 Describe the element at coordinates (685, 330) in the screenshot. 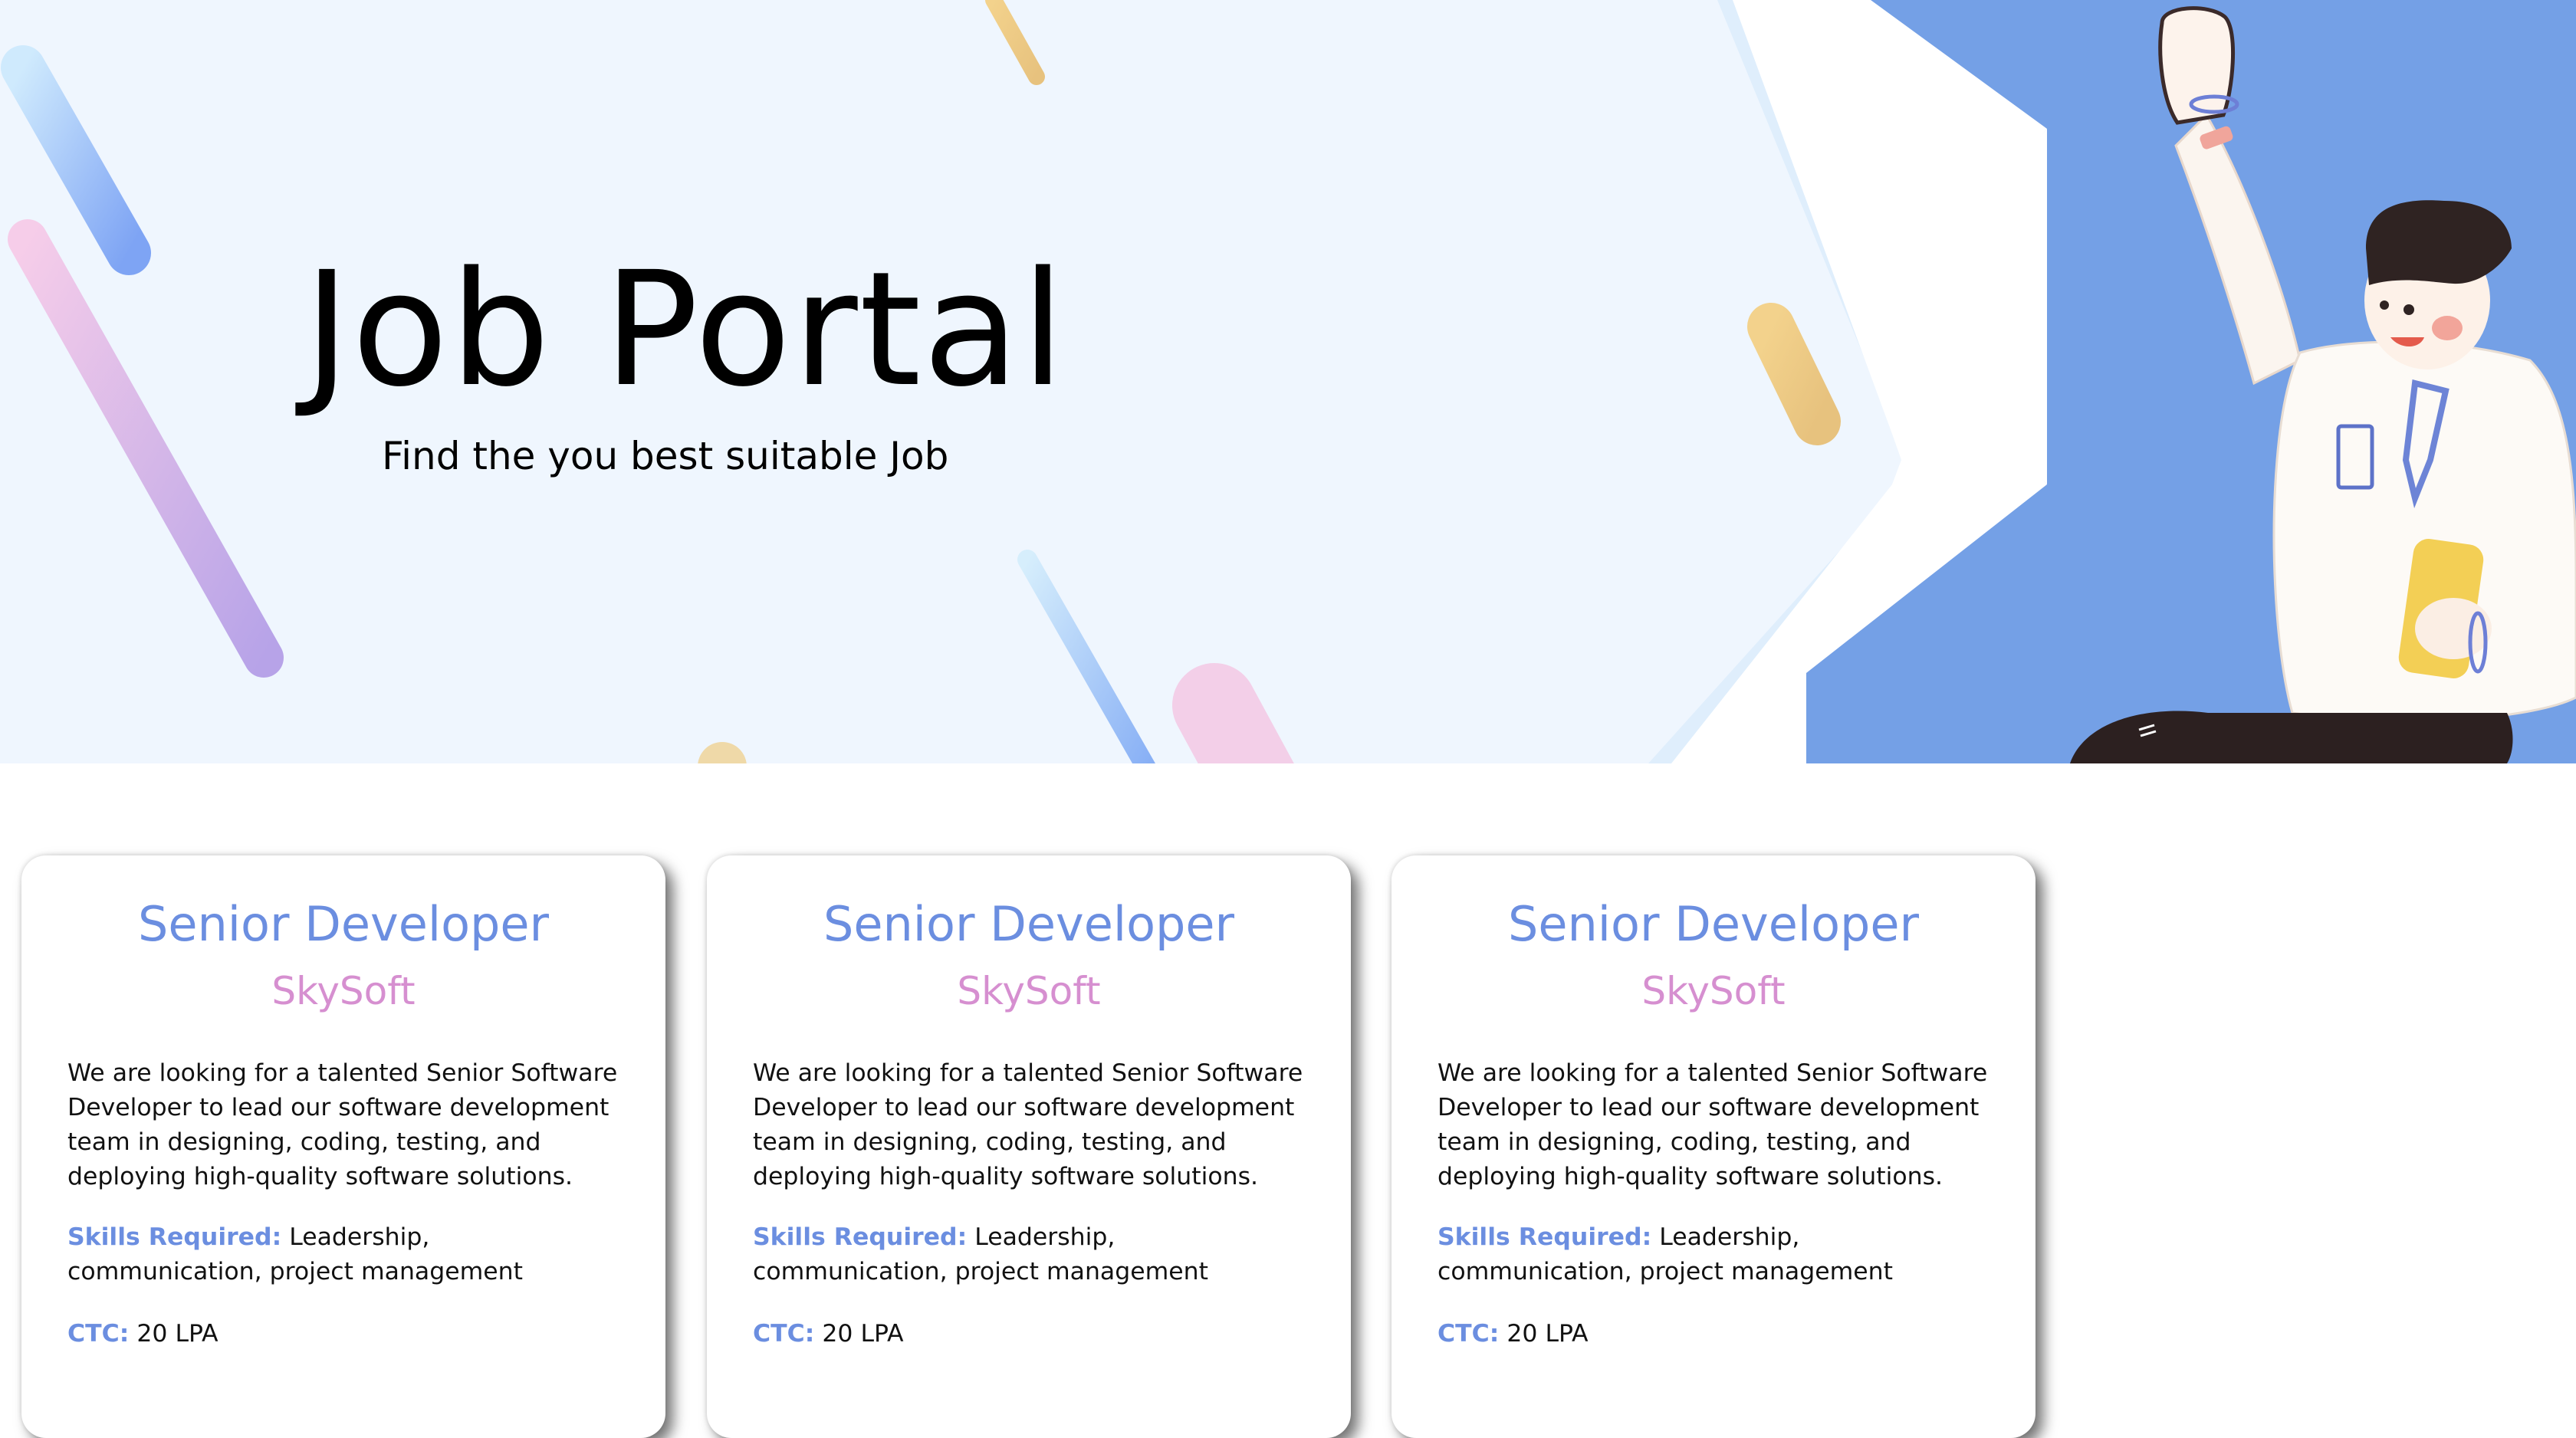

I see `hero-title: Job Portal` at that location.